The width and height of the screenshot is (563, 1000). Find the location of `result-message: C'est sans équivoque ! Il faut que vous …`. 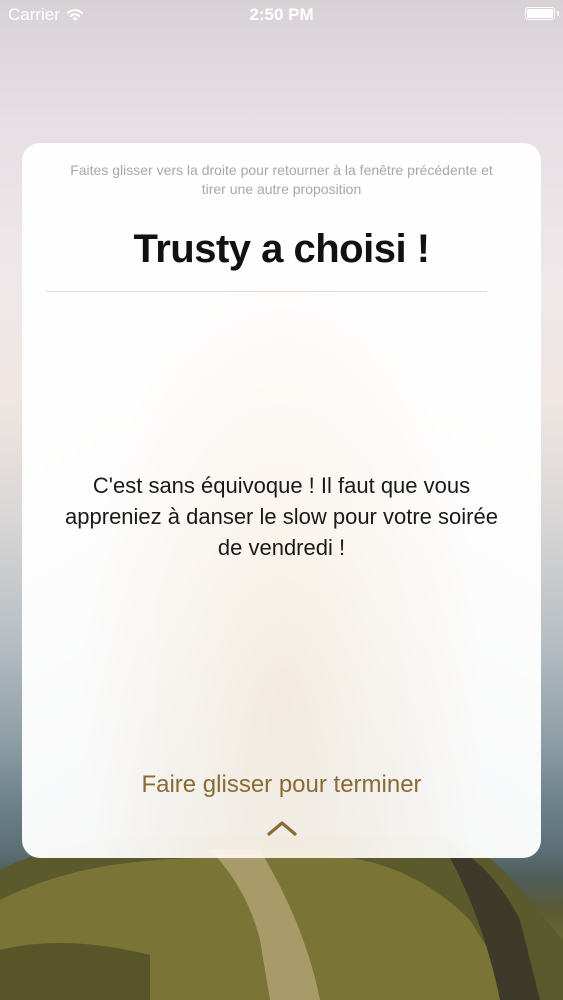

result-message: C'est sans équivoque ! Il faut que vous … is located at coordinates (281, 516).